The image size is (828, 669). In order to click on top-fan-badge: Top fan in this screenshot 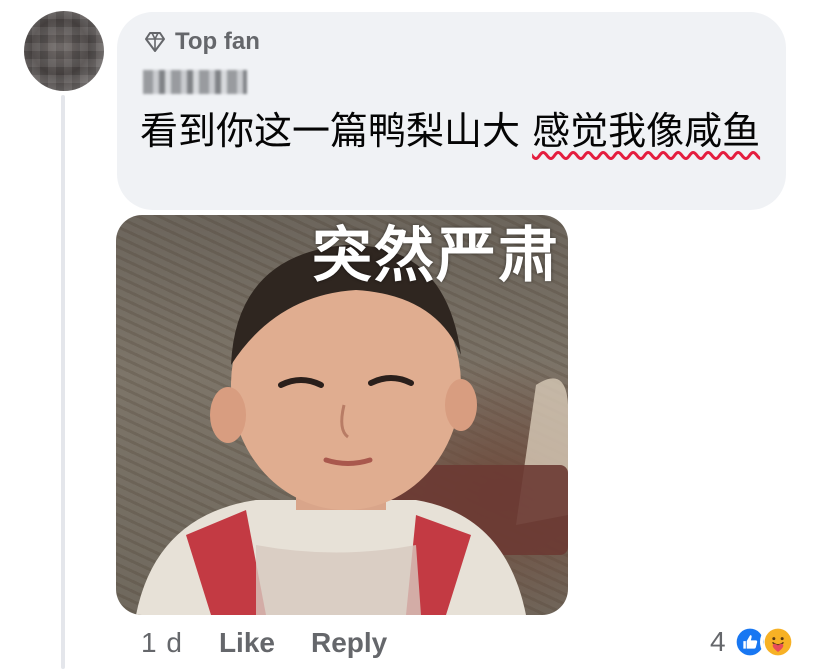, I will do `click(201, 42)`.